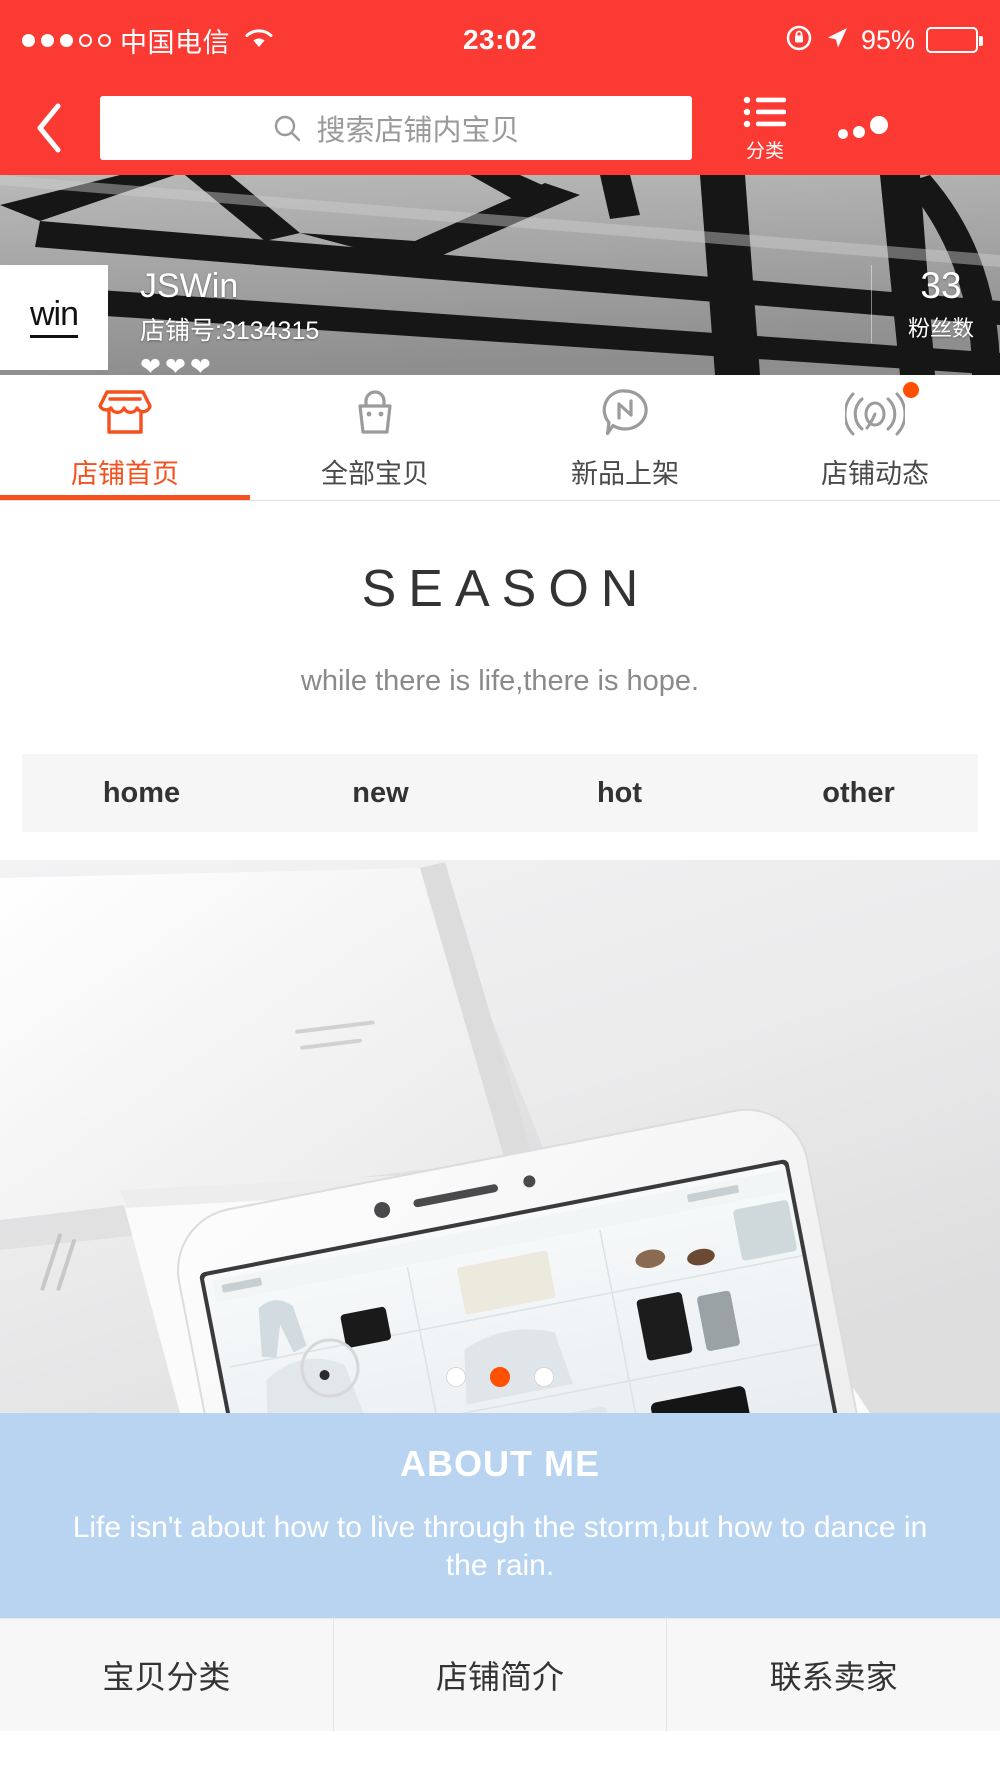 The height and width of the screenshot is (1778, 1000). What do you see at coordinates (619, 793) in the screenshot?
I see `navrow-item-hot: hot` at bounding box center [619, 793].